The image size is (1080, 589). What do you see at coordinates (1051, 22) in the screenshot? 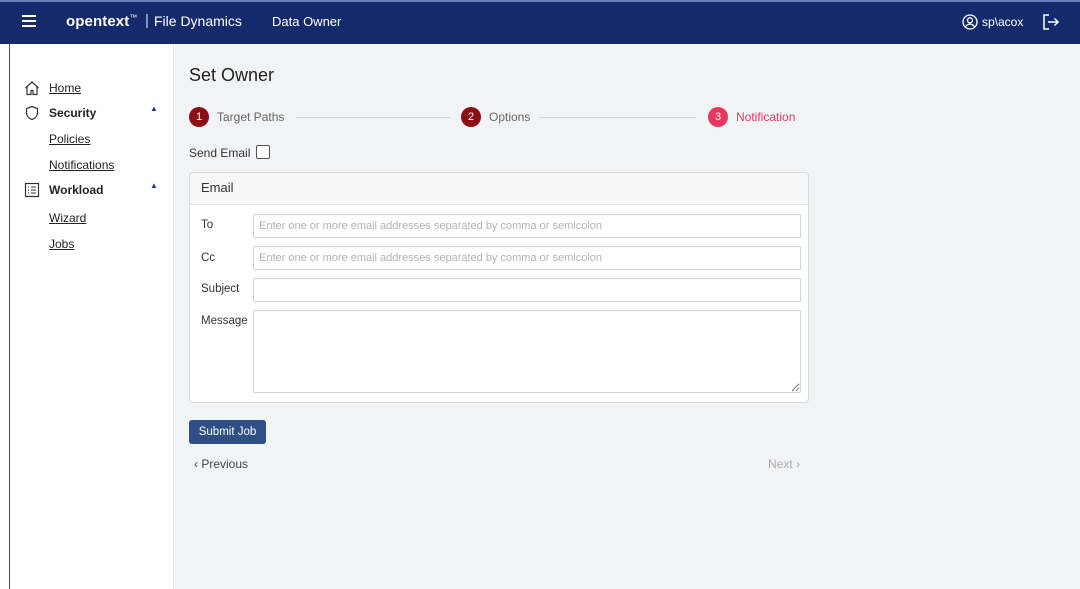
I see `logout-icon` at bounding box center [1051, 22].